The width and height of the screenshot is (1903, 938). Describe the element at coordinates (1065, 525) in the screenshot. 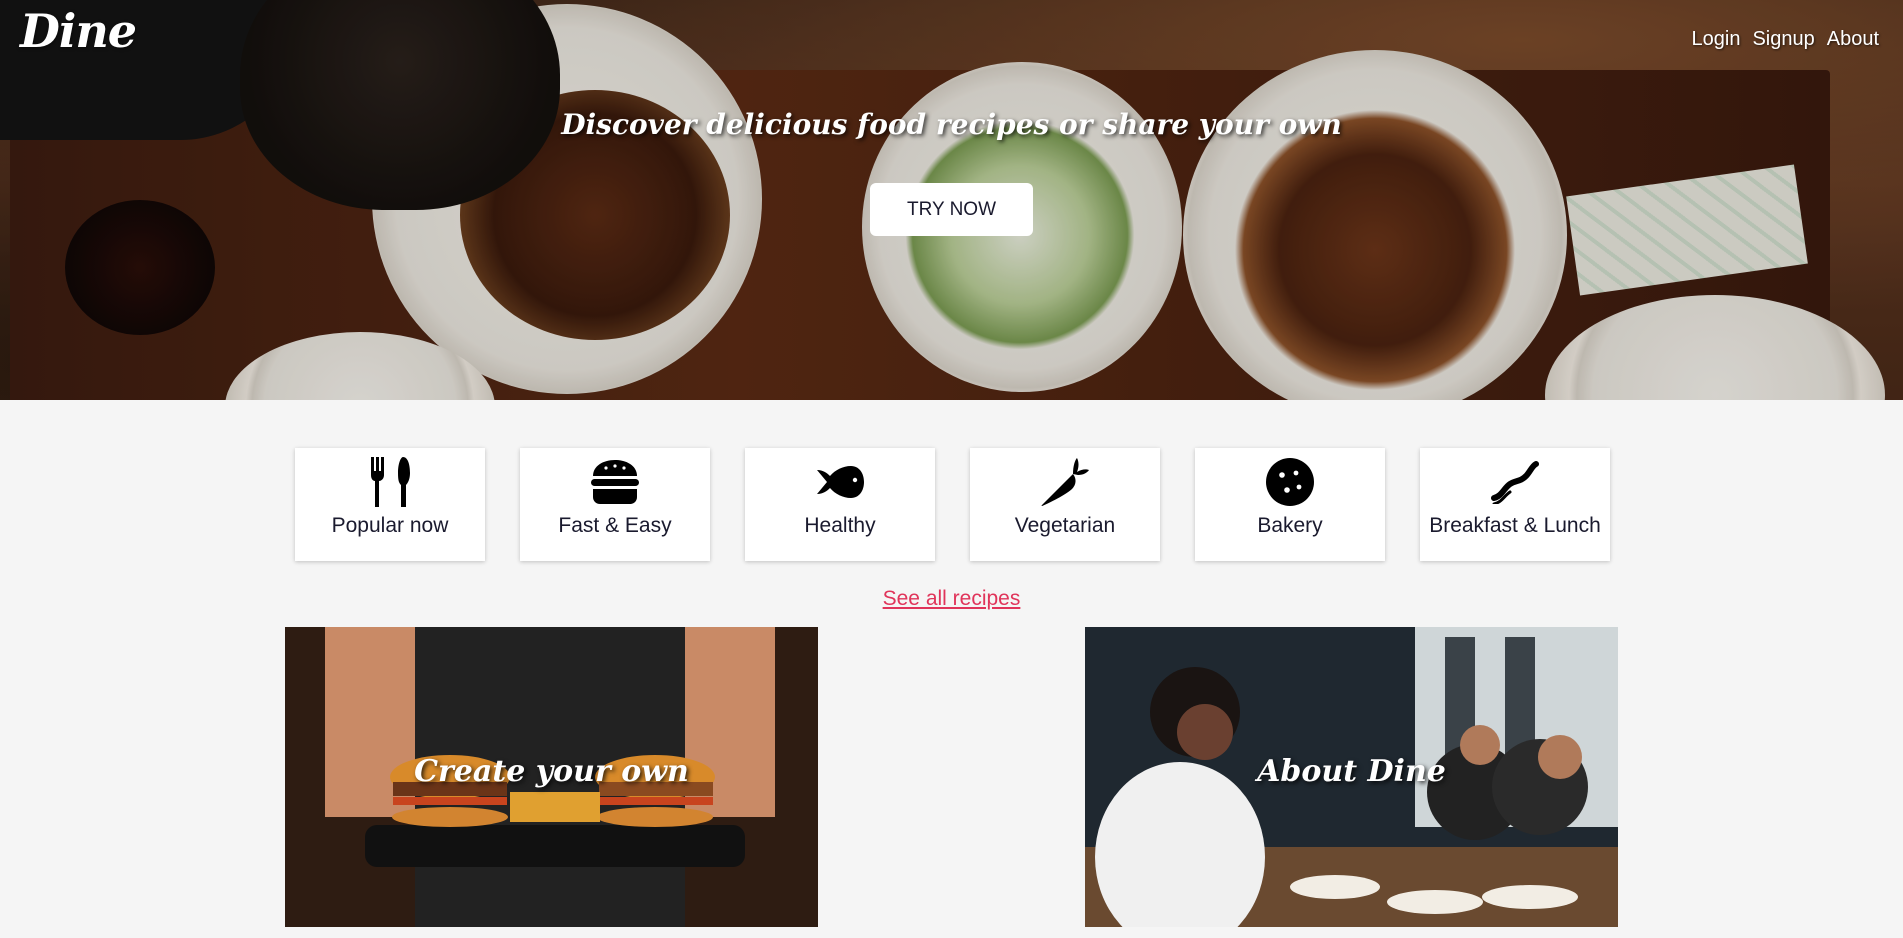

I see `category-label: Vegetarian` at that location.